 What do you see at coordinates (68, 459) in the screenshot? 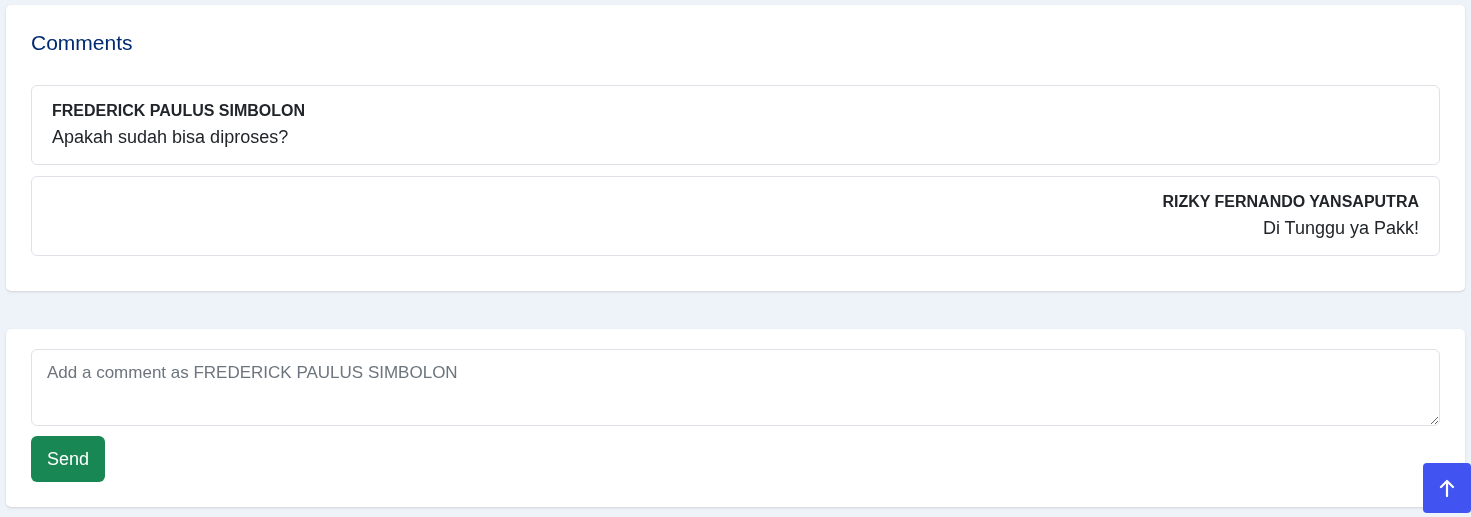
I see `send-button: Send` at bounding box center [68, 459].